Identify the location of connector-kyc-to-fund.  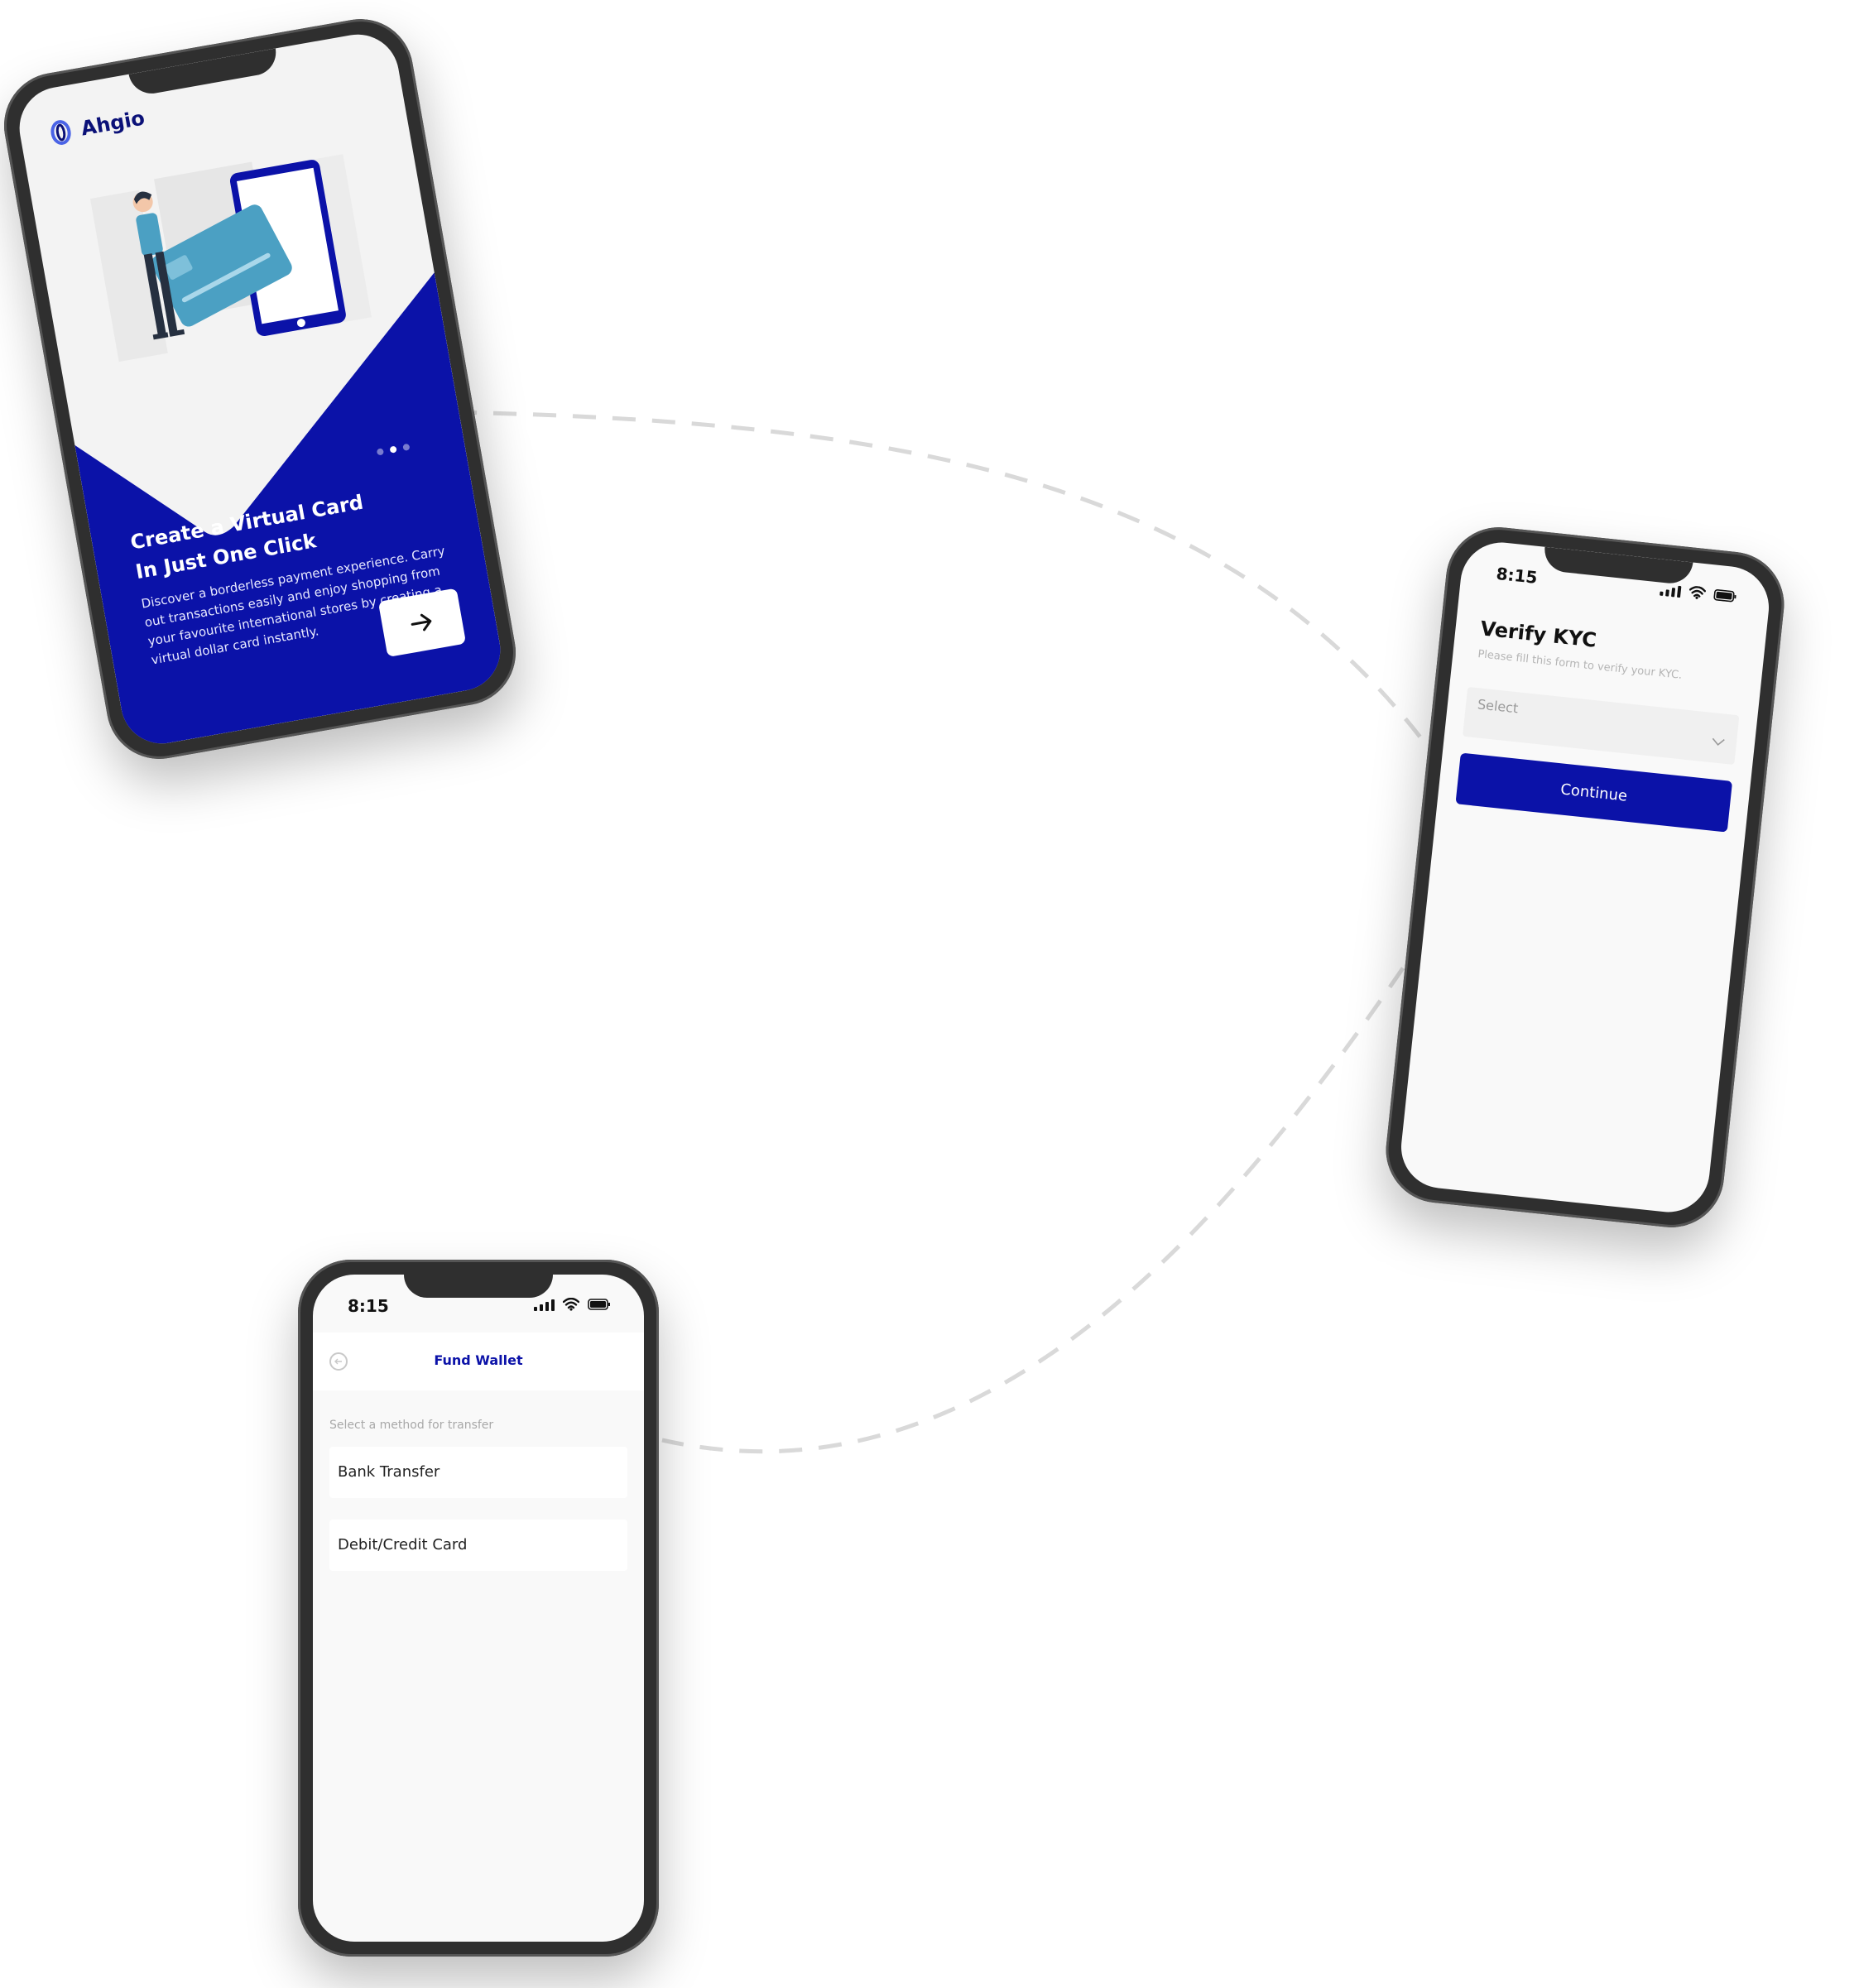
(1044, 1194).